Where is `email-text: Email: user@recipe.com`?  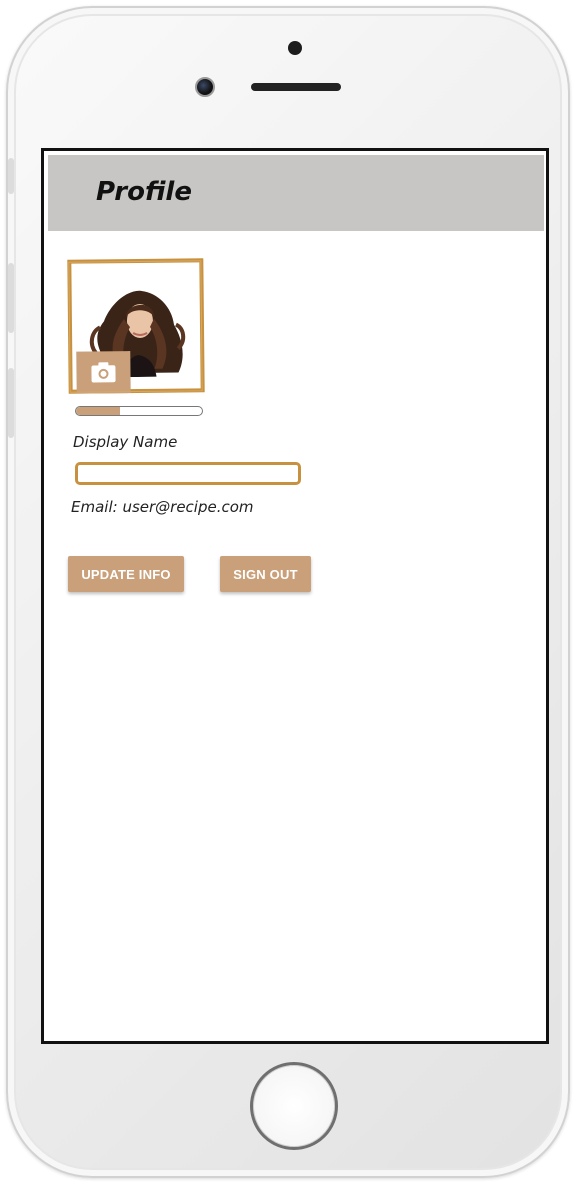 email-text: Email: user@recipe.com is located at coordinates (162, 507).